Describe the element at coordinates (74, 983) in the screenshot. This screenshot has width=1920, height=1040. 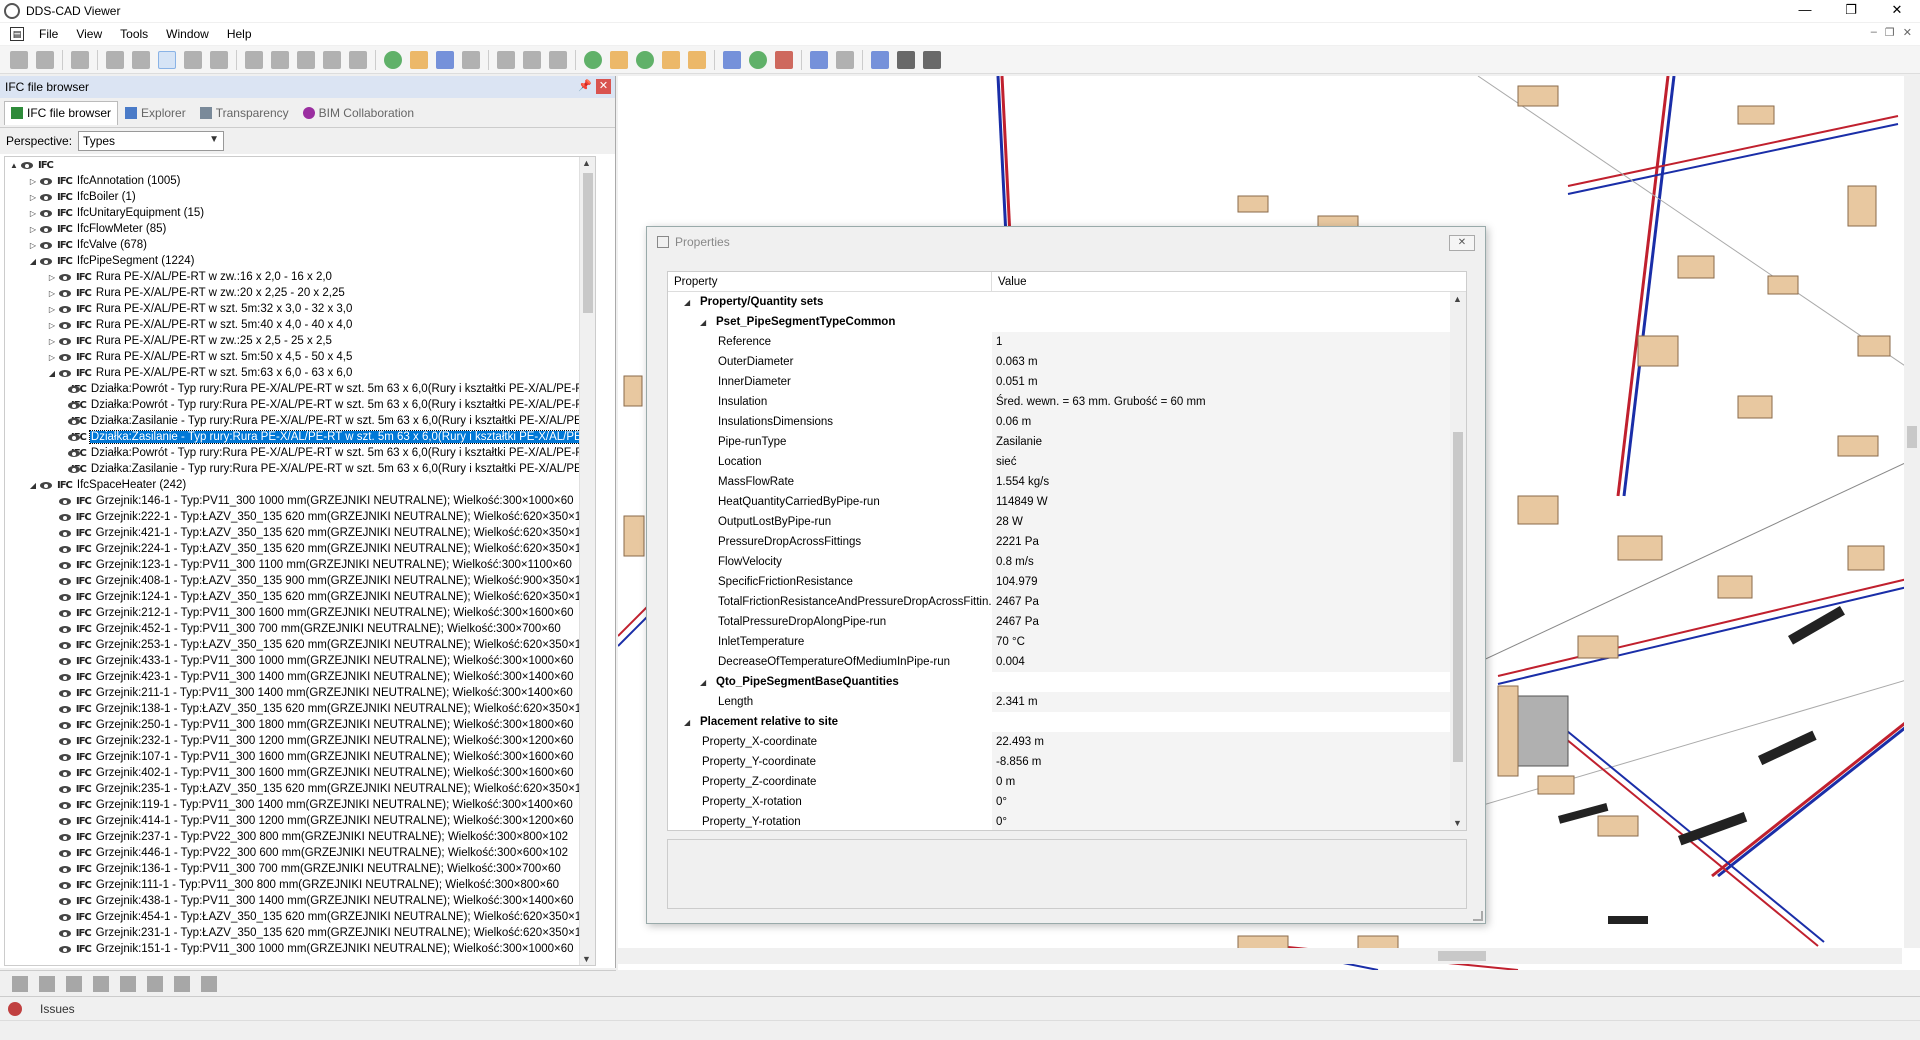
I see `layers-view-icon` at that location.